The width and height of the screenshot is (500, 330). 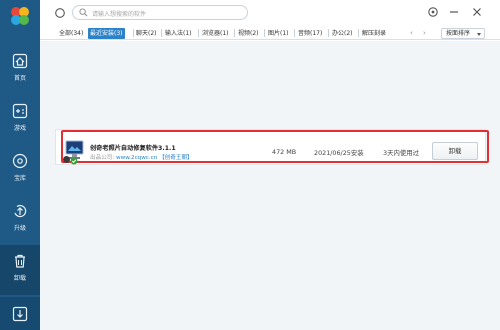 What do you see at coordinates (411, 33) in the screenshot?
I see `tab-prev-button: ‹` at bounding box center [411, 33].